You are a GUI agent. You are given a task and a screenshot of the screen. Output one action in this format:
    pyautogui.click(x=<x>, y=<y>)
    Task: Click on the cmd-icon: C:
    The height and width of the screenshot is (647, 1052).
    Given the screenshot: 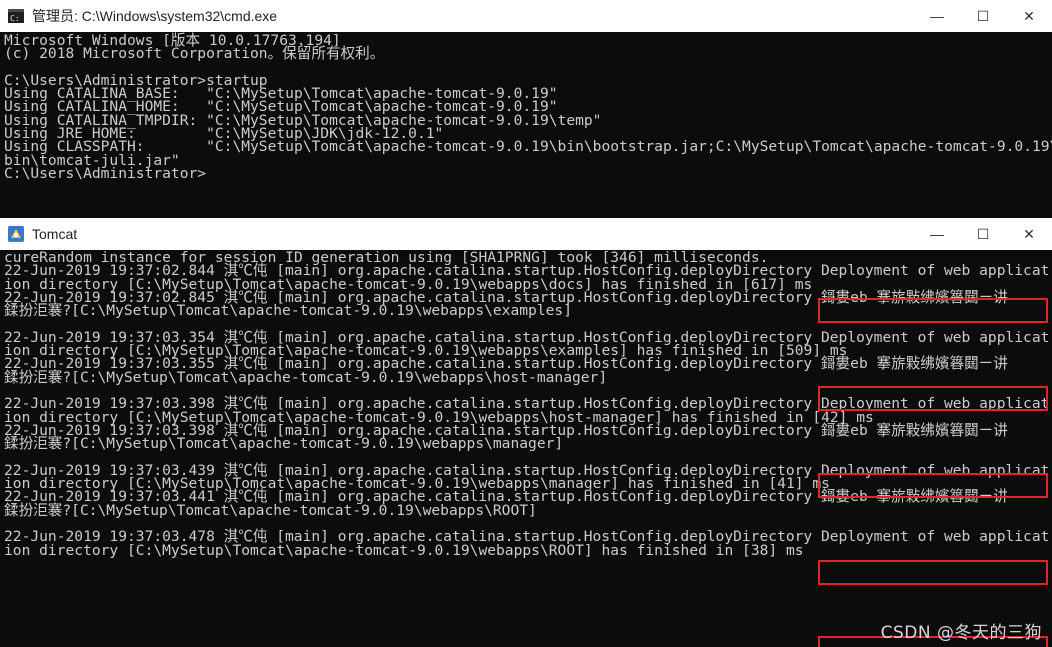 What is the action you would take?
    pyautogui.click(x=16, y=16)
    